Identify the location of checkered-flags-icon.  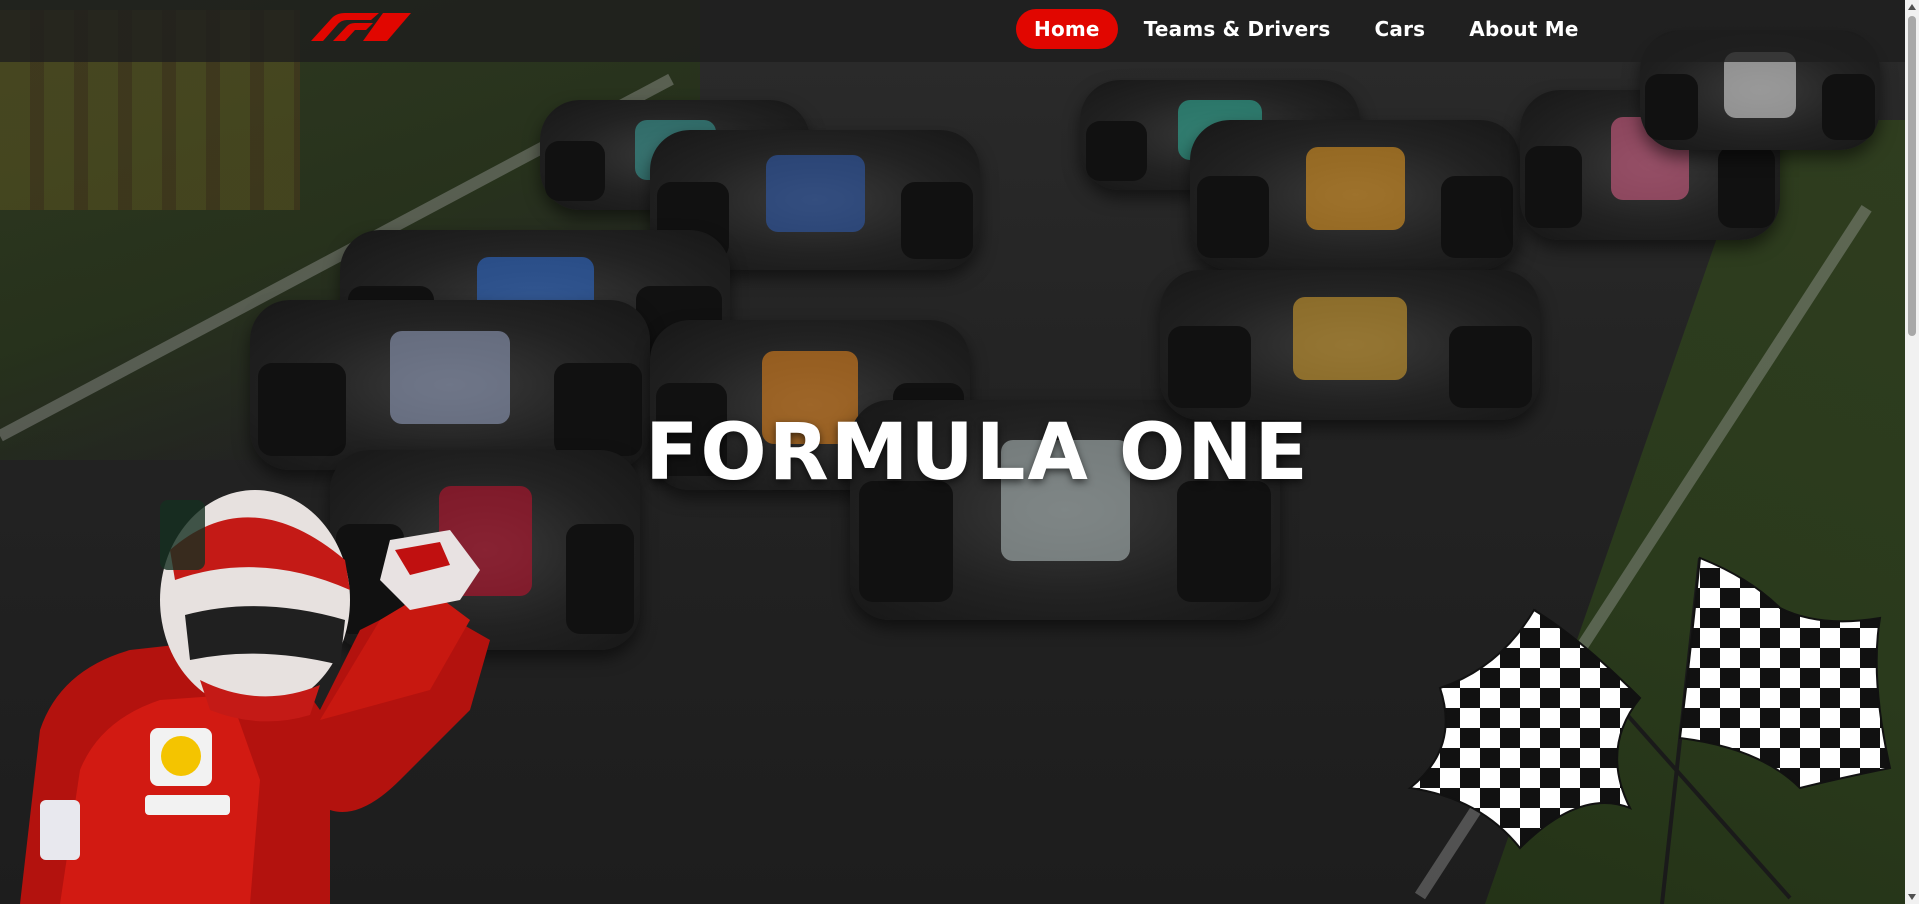
(1649, 730).